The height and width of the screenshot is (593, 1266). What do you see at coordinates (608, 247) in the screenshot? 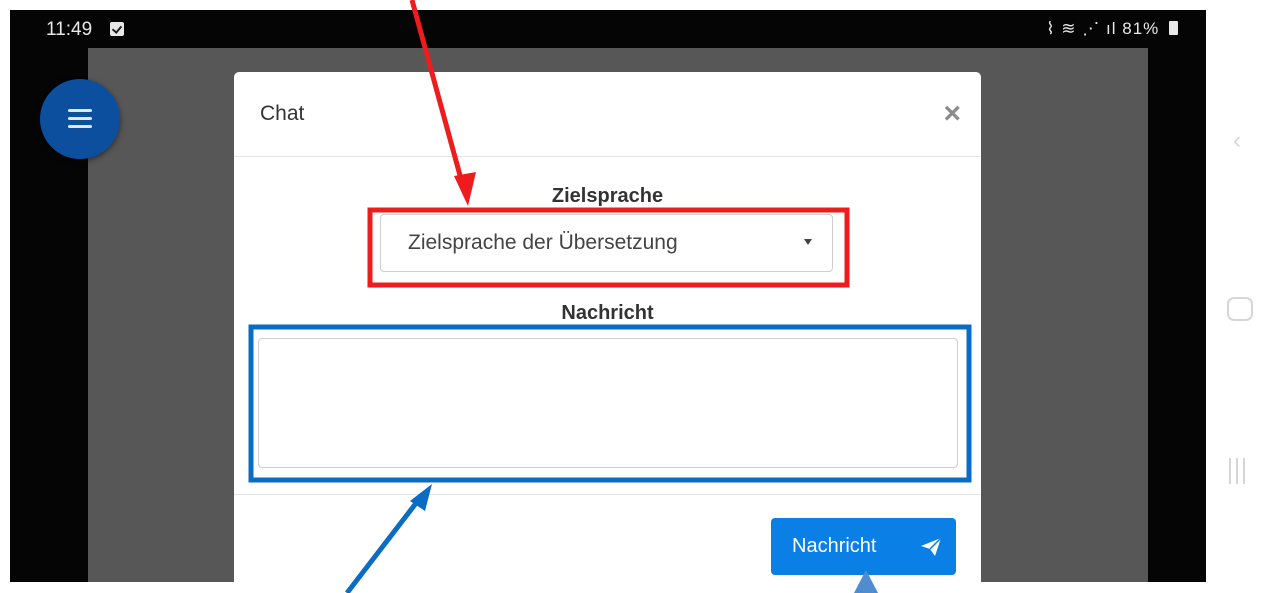
I see `red-highlight-box` at bounding box center [608, 247].